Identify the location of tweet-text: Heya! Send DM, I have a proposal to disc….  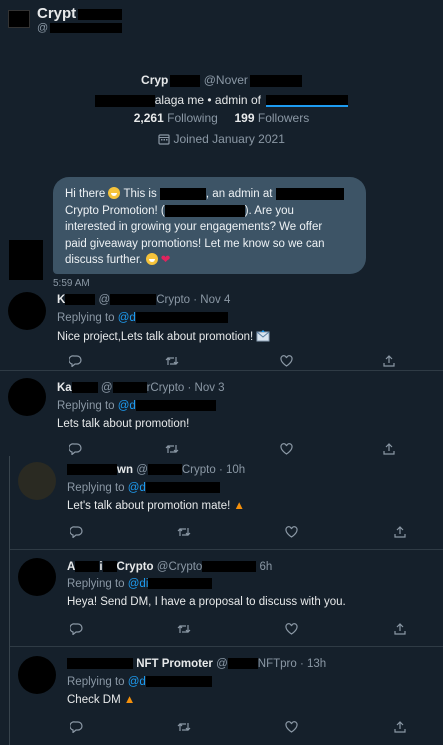
(206, 602).